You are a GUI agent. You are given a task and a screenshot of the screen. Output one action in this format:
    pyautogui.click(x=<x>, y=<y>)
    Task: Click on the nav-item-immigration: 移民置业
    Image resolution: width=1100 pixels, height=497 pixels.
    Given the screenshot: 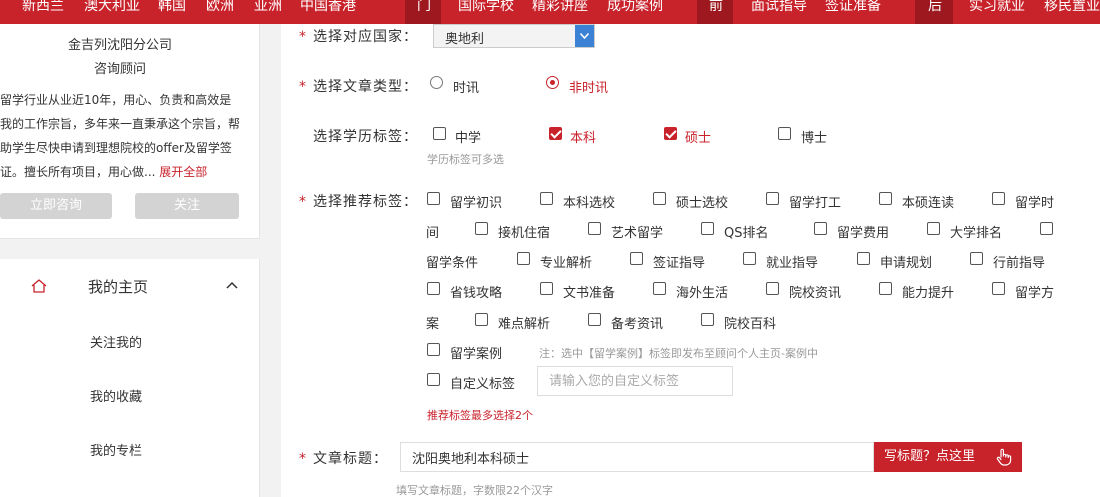 What is the action you would take?
    pyautogui.click(x=1072, y=7)
    